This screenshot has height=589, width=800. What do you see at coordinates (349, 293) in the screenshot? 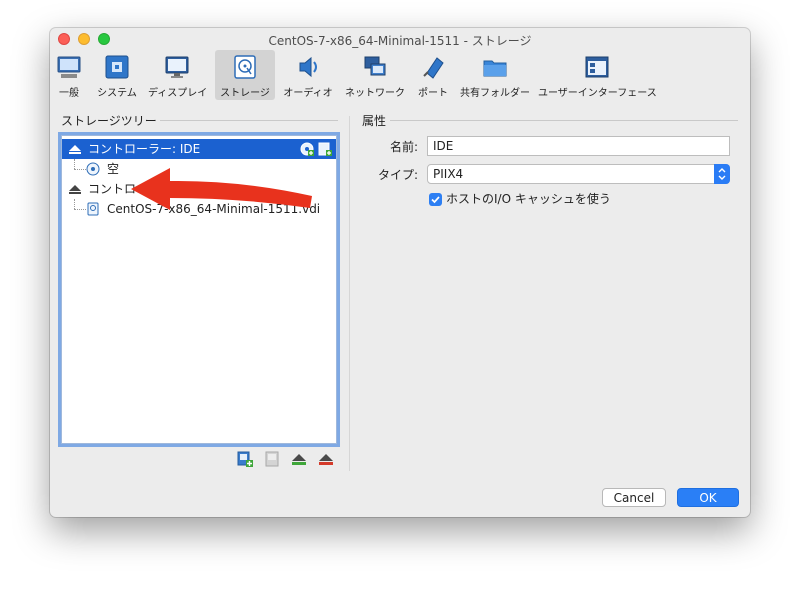
I see `panel-divider` at bounding box center [349, 293].